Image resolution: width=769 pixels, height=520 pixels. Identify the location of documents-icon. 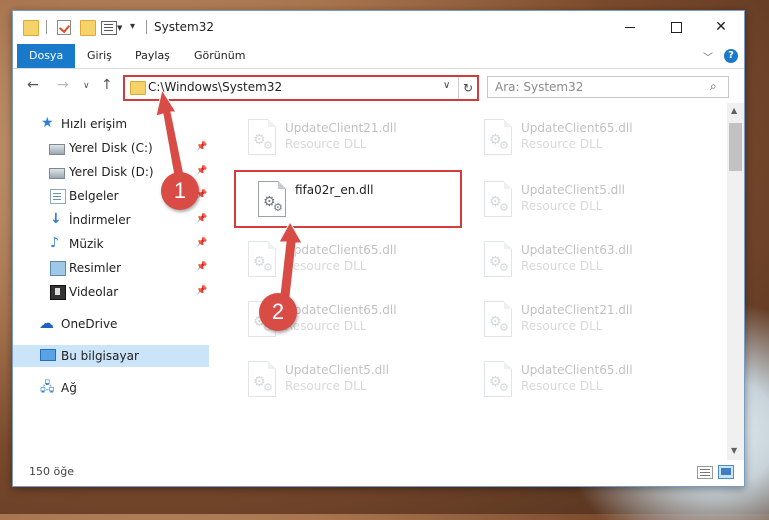
(58, 196).